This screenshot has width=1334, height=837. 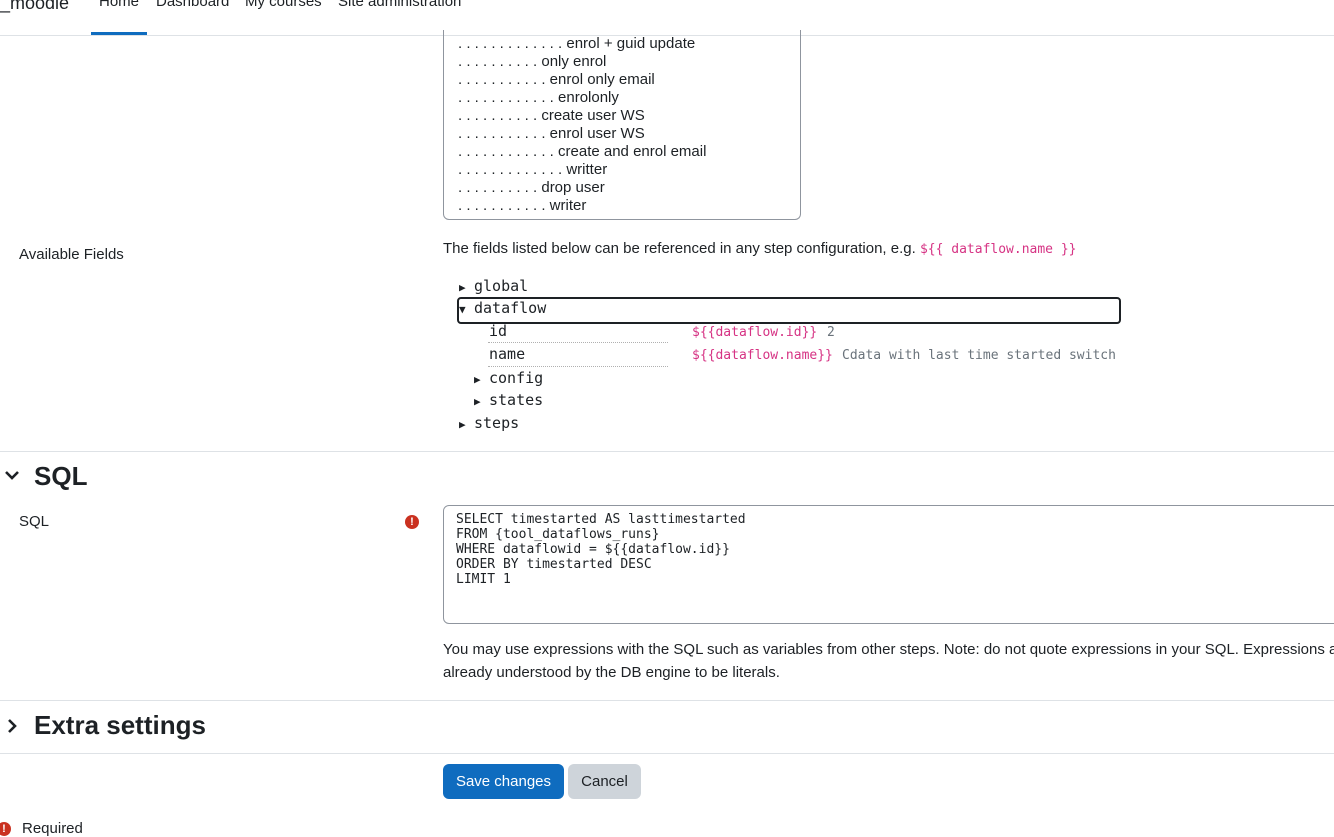 What do you see at coordinates (554, 564) in the screenshot?
I see `sql-line: ORDER BY timestarted DESC` at bounding box center [554, 564].